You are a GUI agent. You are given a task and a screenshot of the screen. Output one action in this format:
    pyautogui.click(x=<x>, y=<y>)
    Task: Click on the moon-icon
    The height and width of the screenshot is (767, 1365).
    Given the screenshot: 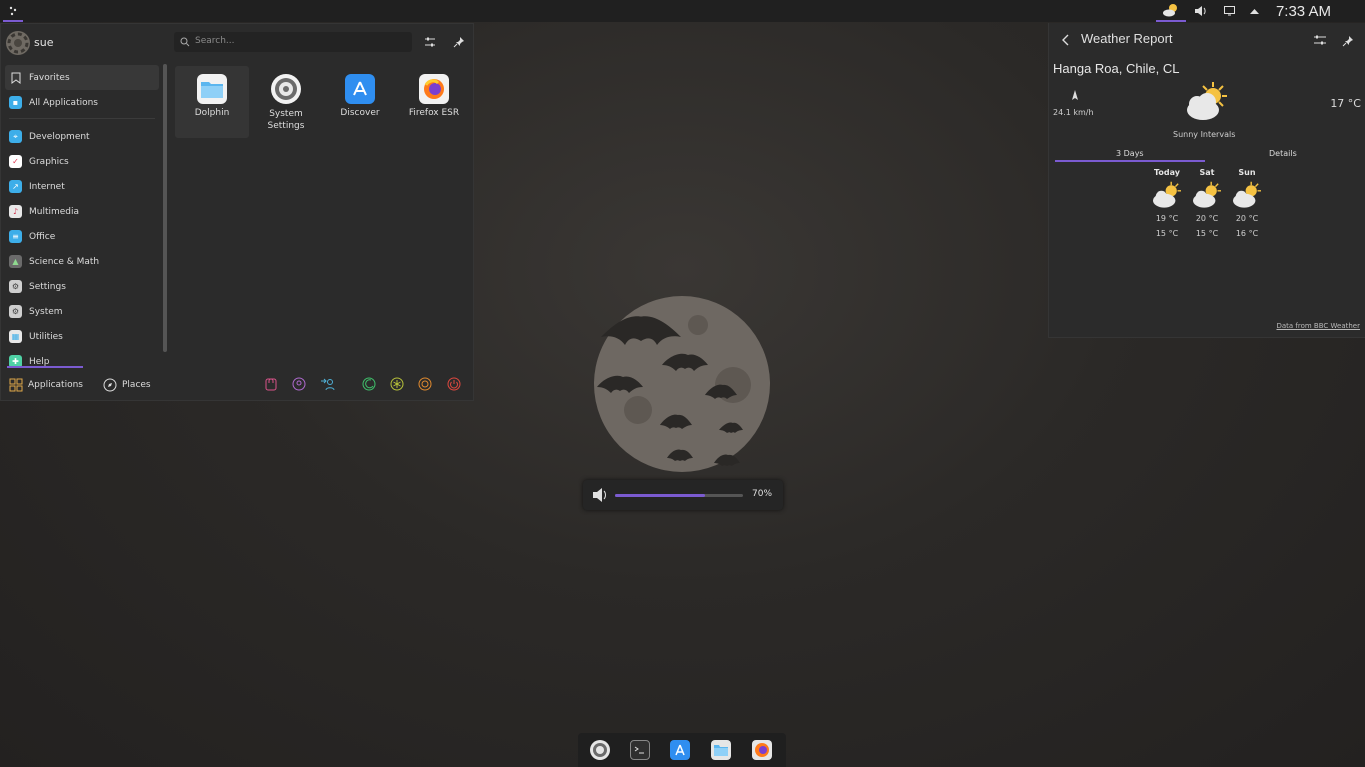 What is the action you would take?
    pyautogui.click(x=369, y=384)
    